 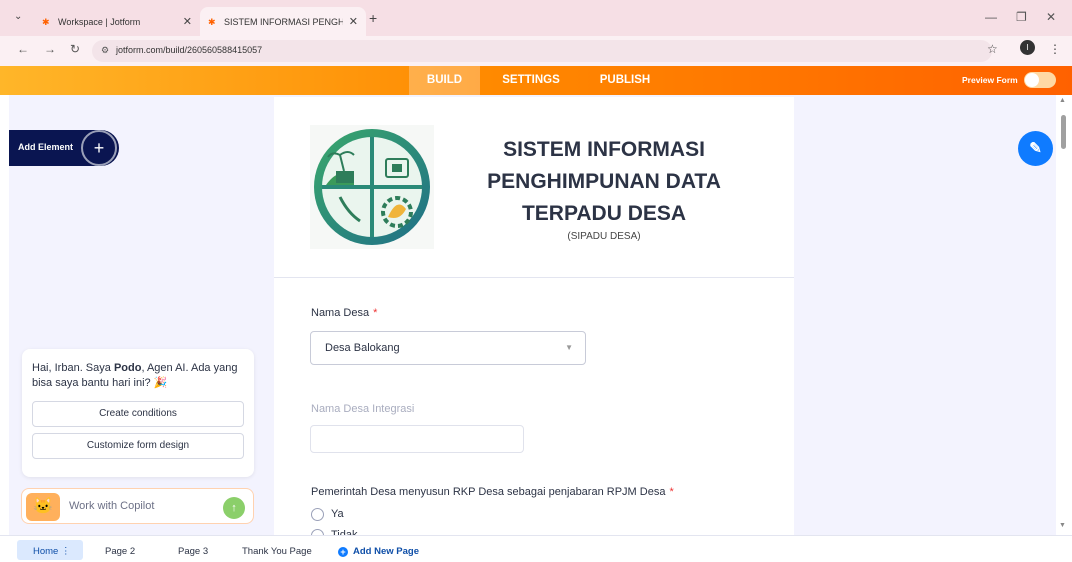 I want to click on form-title-line: PENGHIMPUNAN DATA, so click(x=604, y=181).